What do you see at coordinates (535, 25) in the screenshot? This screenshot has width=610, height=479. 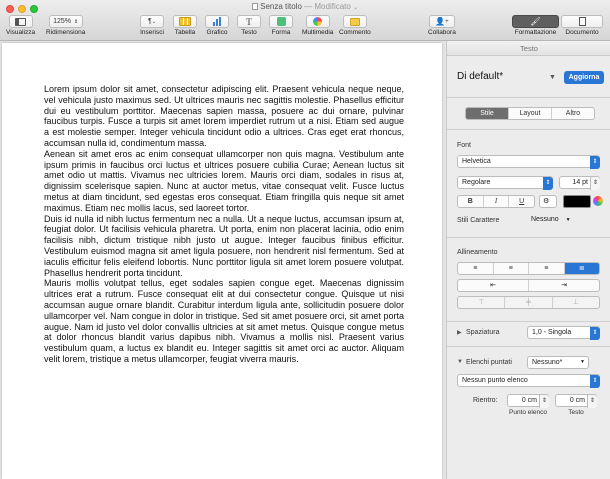 I see `format-button: 🖌 Formattazione` at bounding box center [535, 25].